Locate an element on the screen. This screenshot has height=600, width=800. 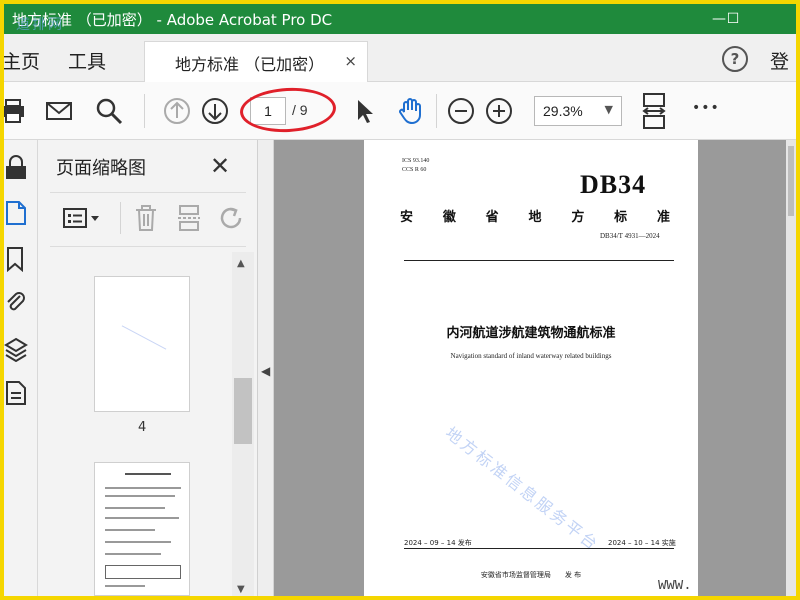
more-tools-icon: ••• is located at coordinates (706, 108).